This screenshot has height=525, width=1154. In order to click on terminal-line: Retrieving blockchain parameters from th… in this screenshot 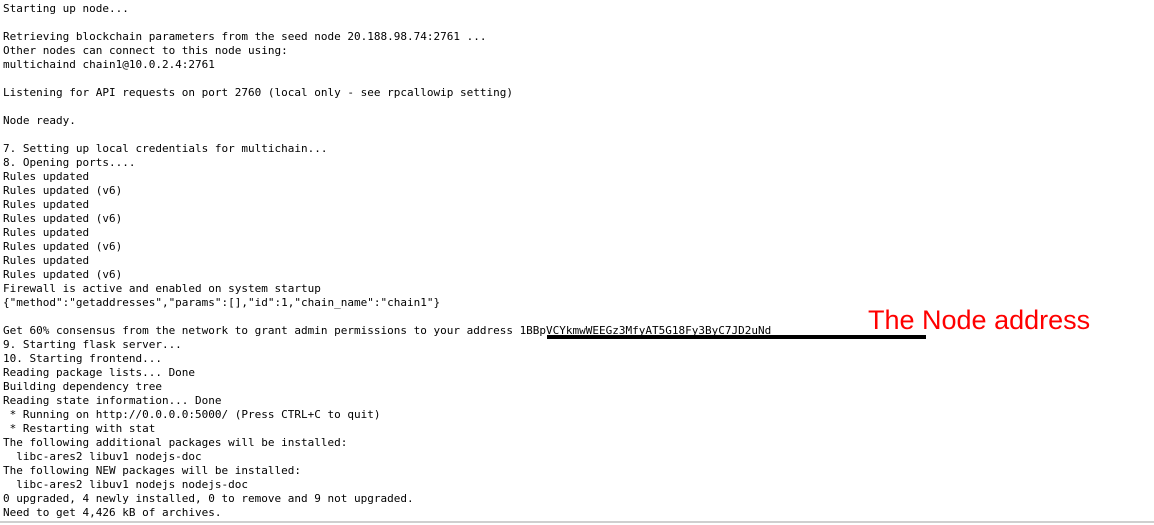, I will do `click(245, 36)`.